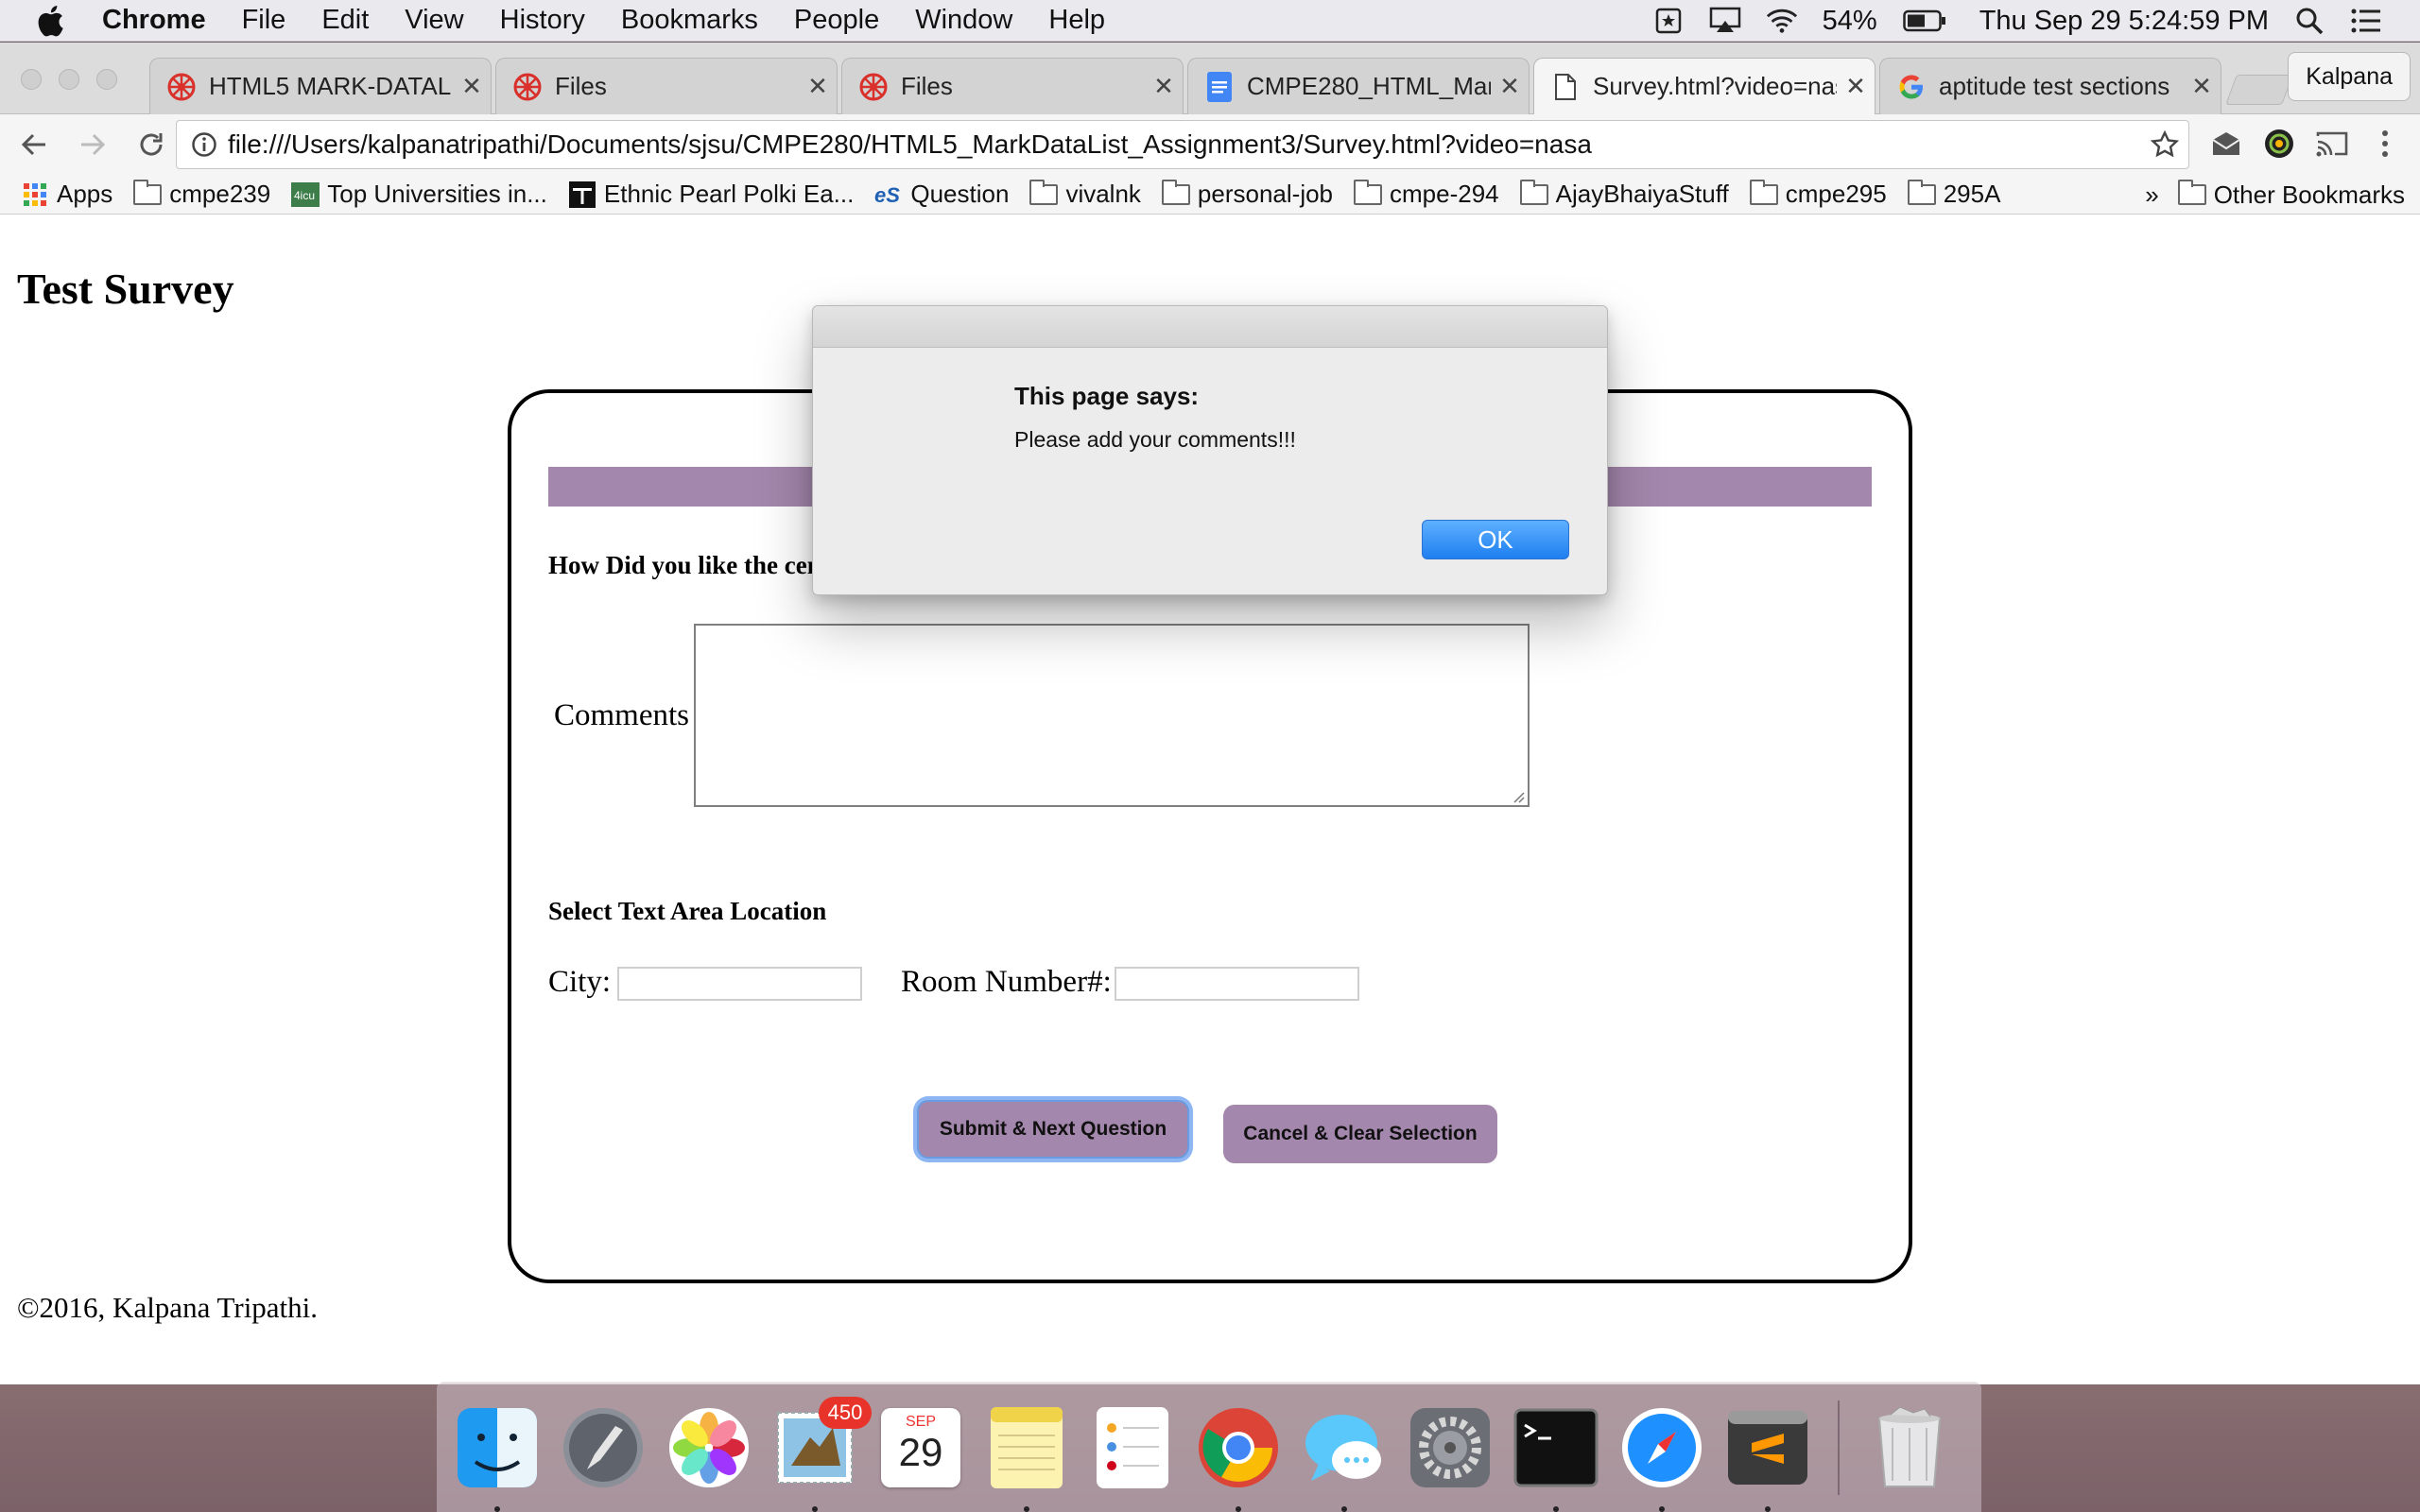 This screenshot has height=1512, width=2420. I want to click on cast-icon, so click(2332, 143).